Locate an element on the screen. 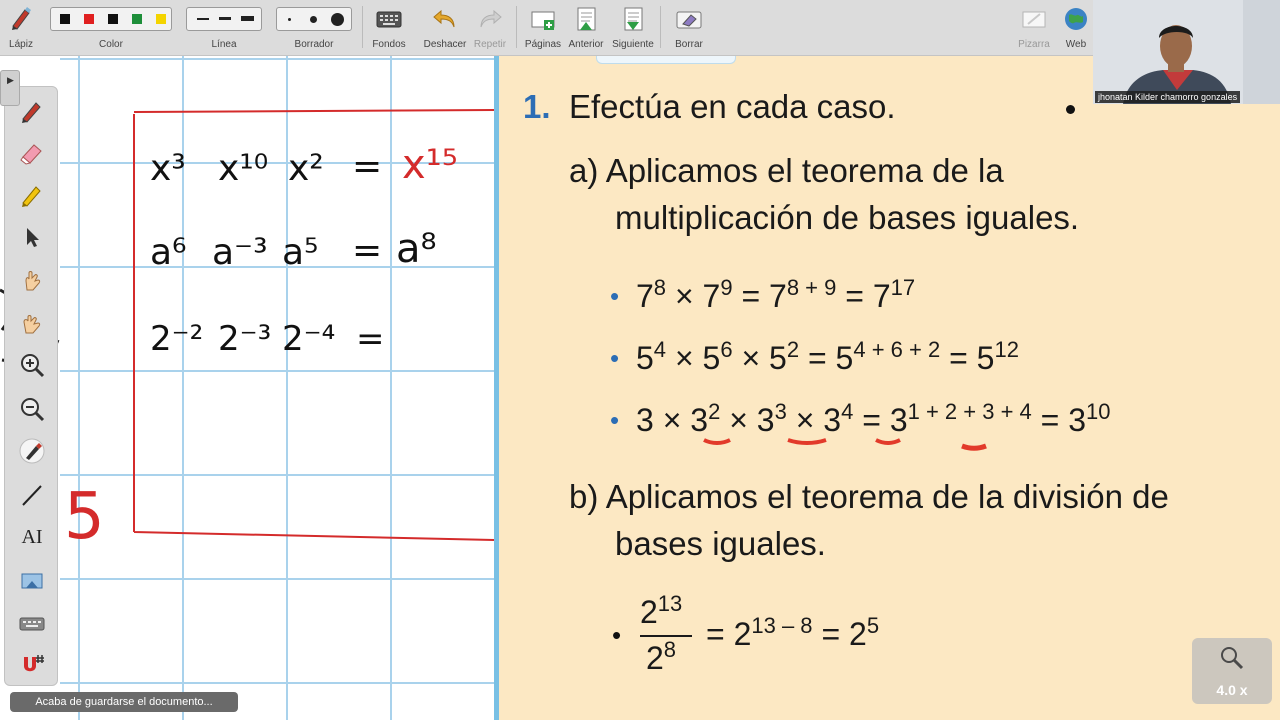 The height and width of the screenshot is (720, 1280). part-a-line2: multiplicación de bases iguales. is located at coordinates (847, 217).